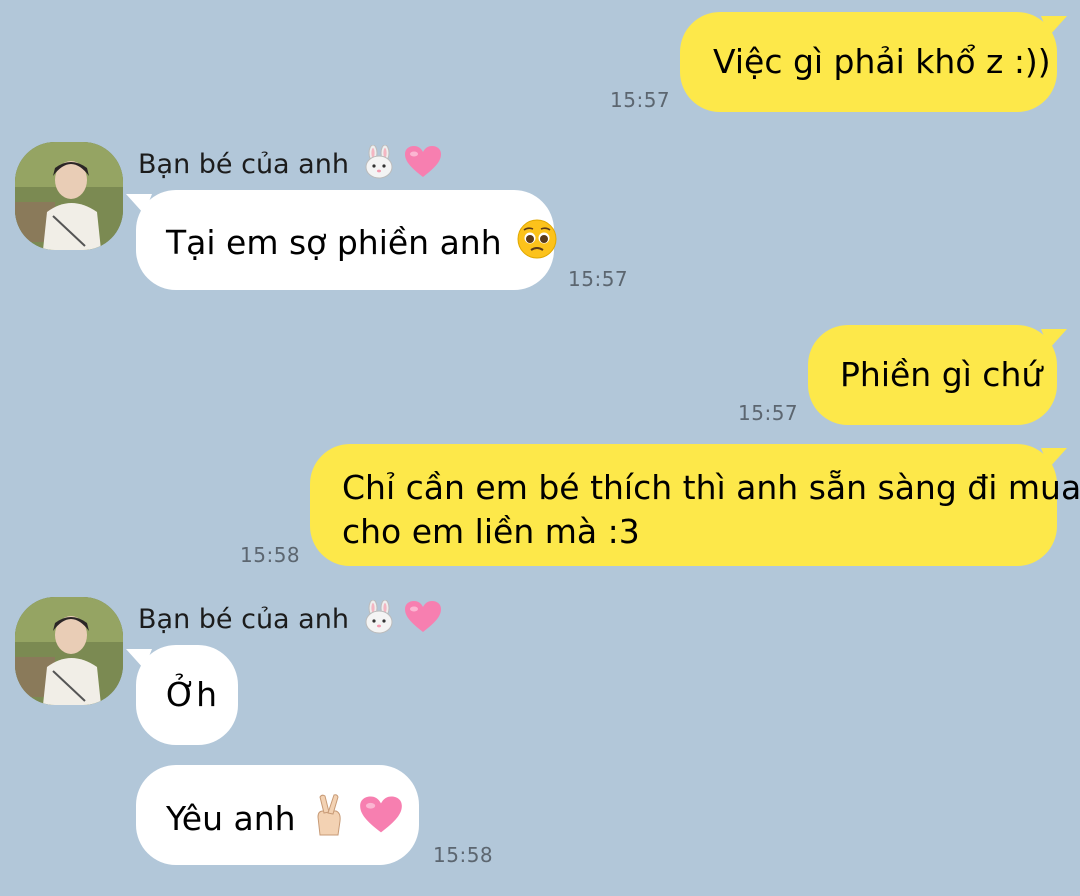 Image resolution: width=1080 pixels, height=896 pixels. I want to click on message-bubble-outgoing: Việc gì phải khổ z :)), so click(873, 62).